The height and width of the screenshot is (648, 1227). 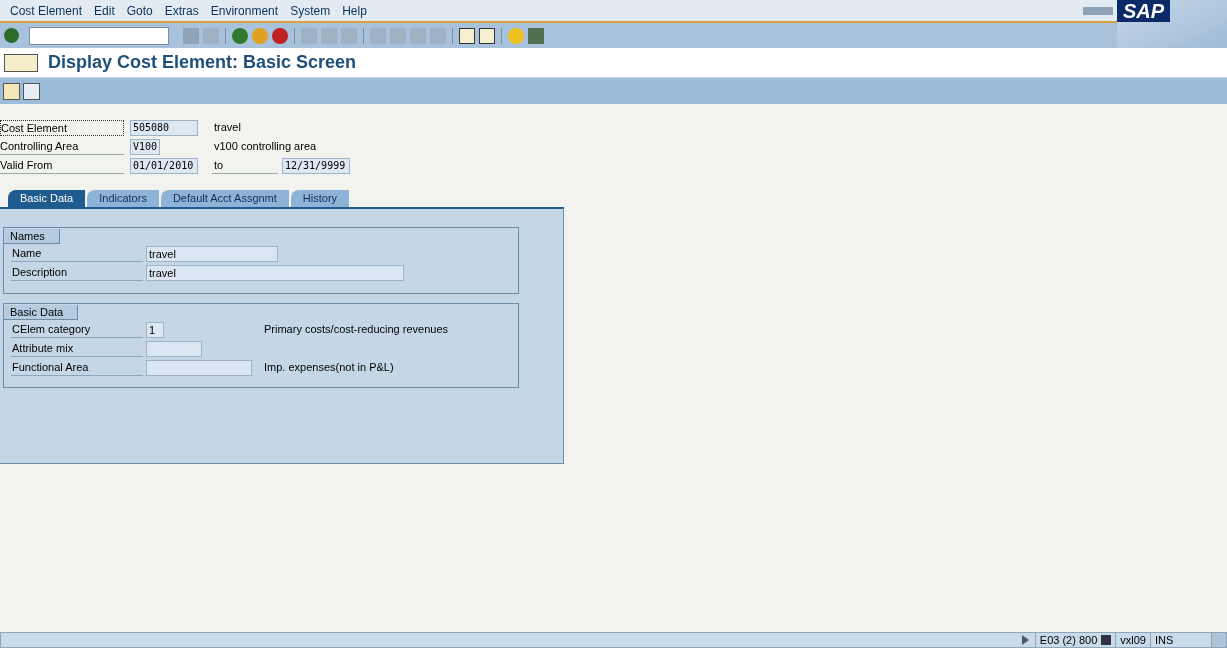 What do you see at coordinates (181, 10) in the screenshot?
I see `menu-item: Extras` at bounding box center [181, 10].